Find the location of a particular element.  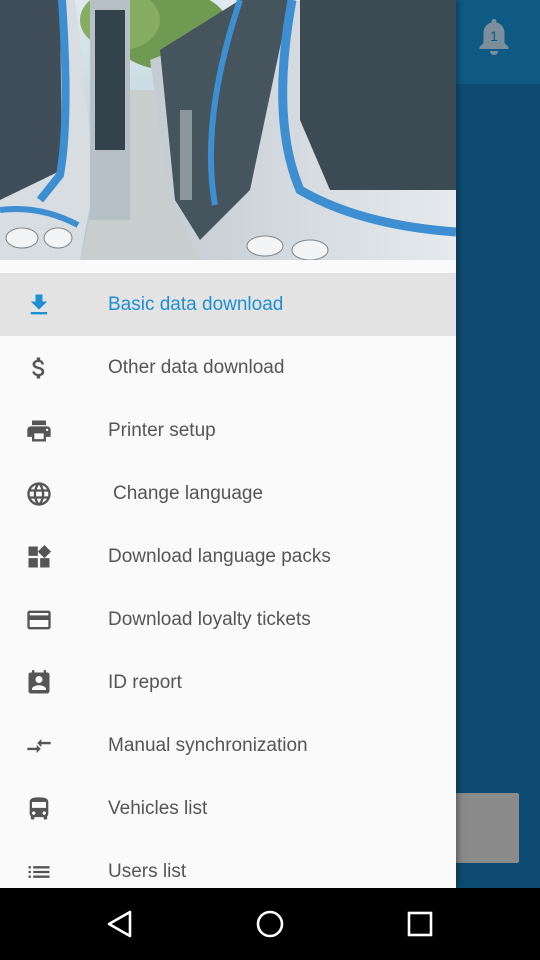

dollar-icon is located at coordinates (39, 368).